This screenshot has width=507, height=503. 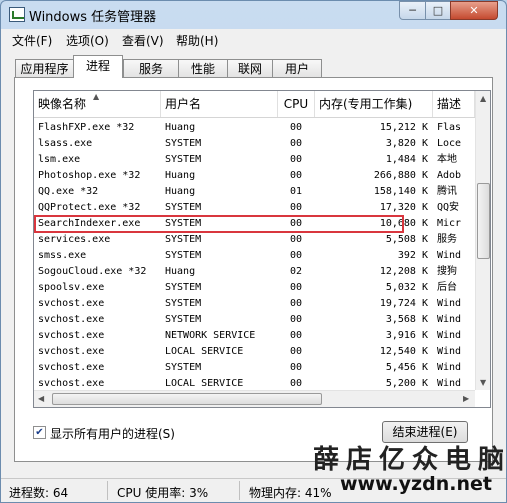 What do you see at coordinates (254, 176) in the screenshot?
I see `process-row: Photoshop.exe *32 Huang 00 266,880 K Adob` at bounding box center [254, 176].